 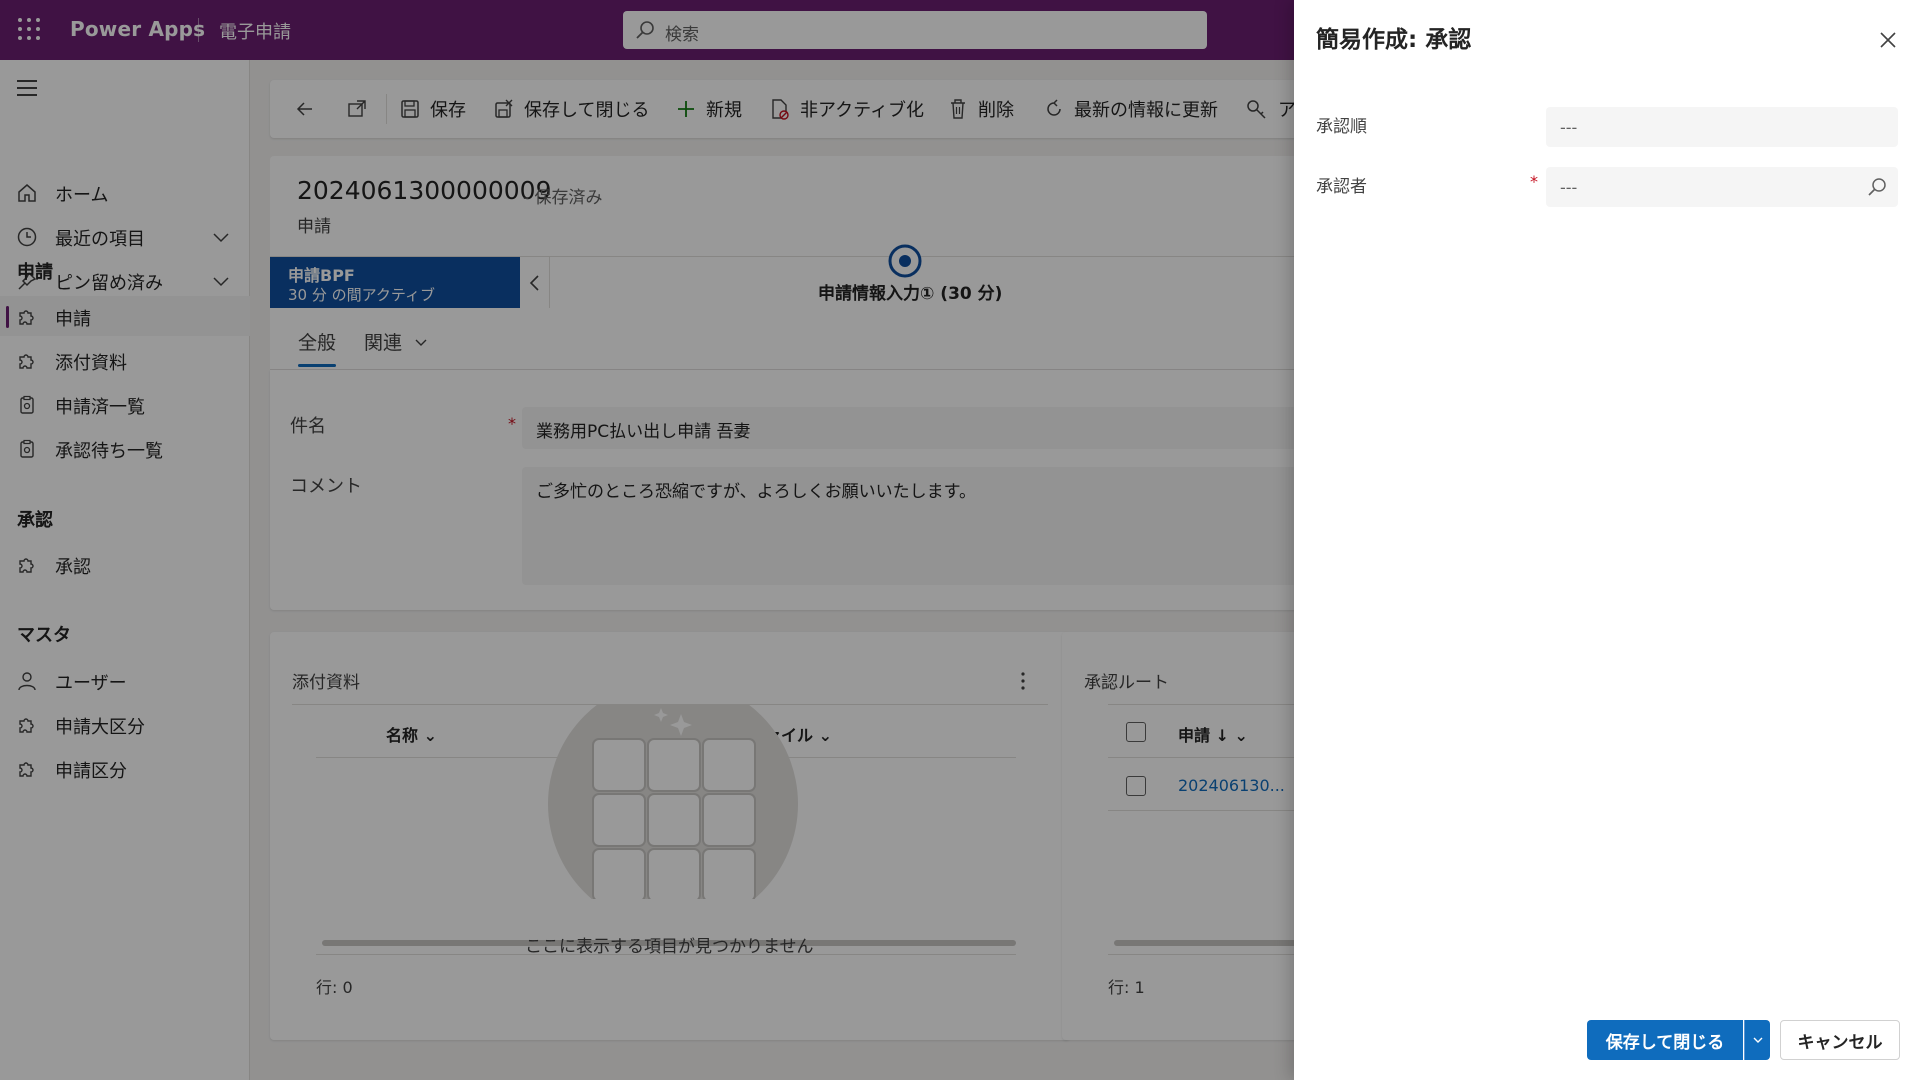 I want to click on search-icon, so click(x=1877, y=187).